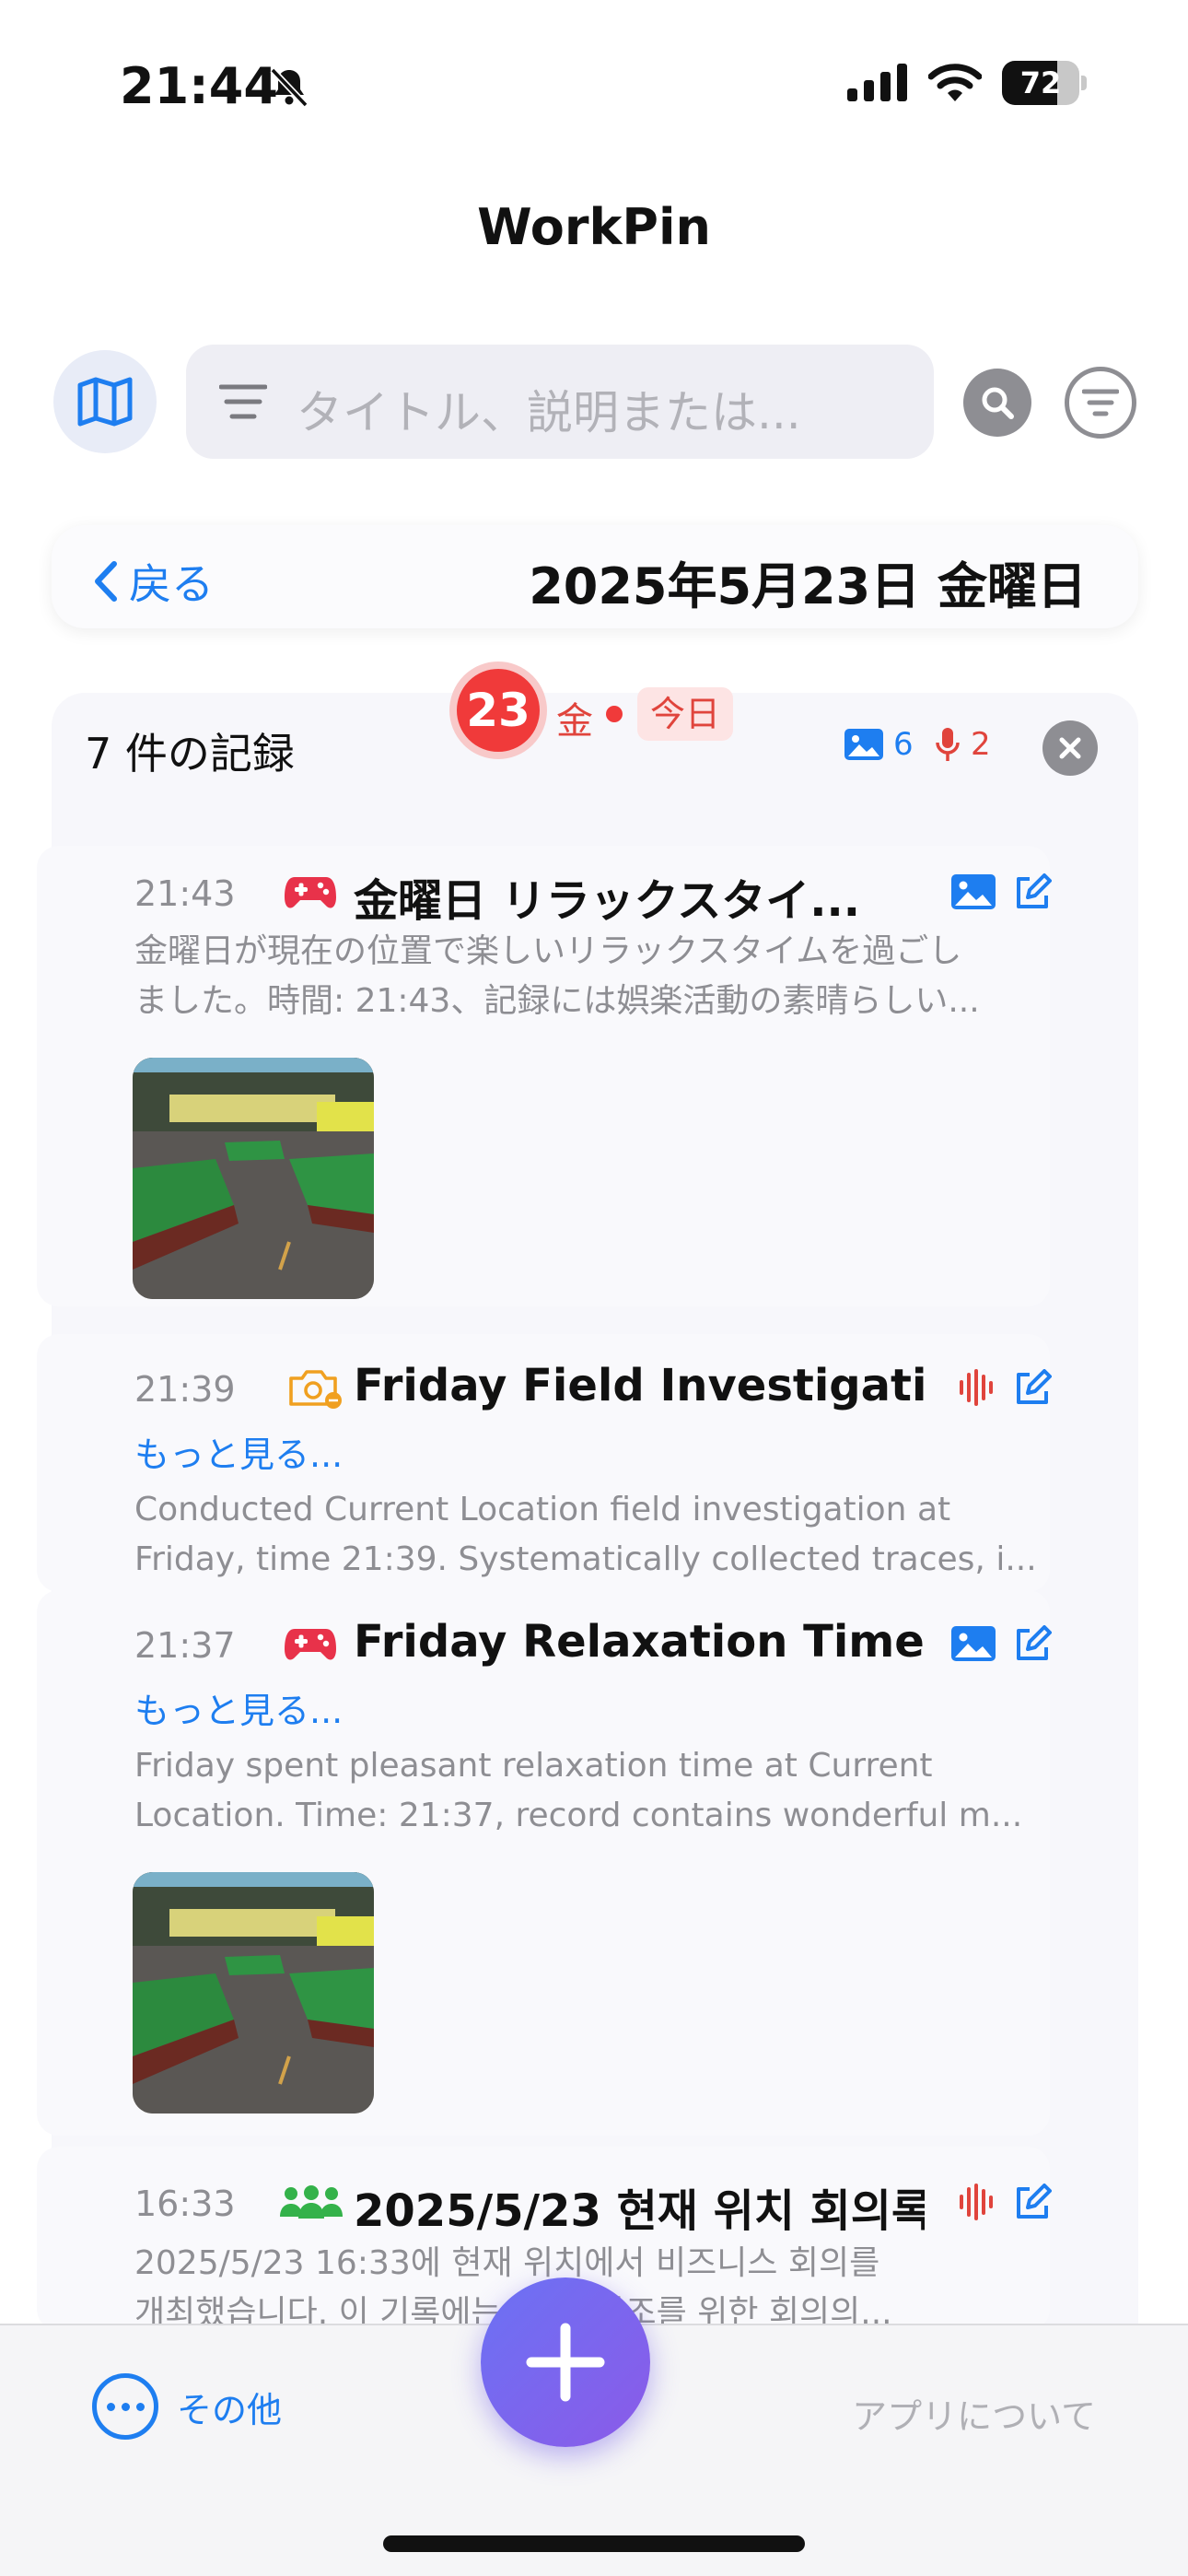  I want to click on search-button, so click(997, 403).